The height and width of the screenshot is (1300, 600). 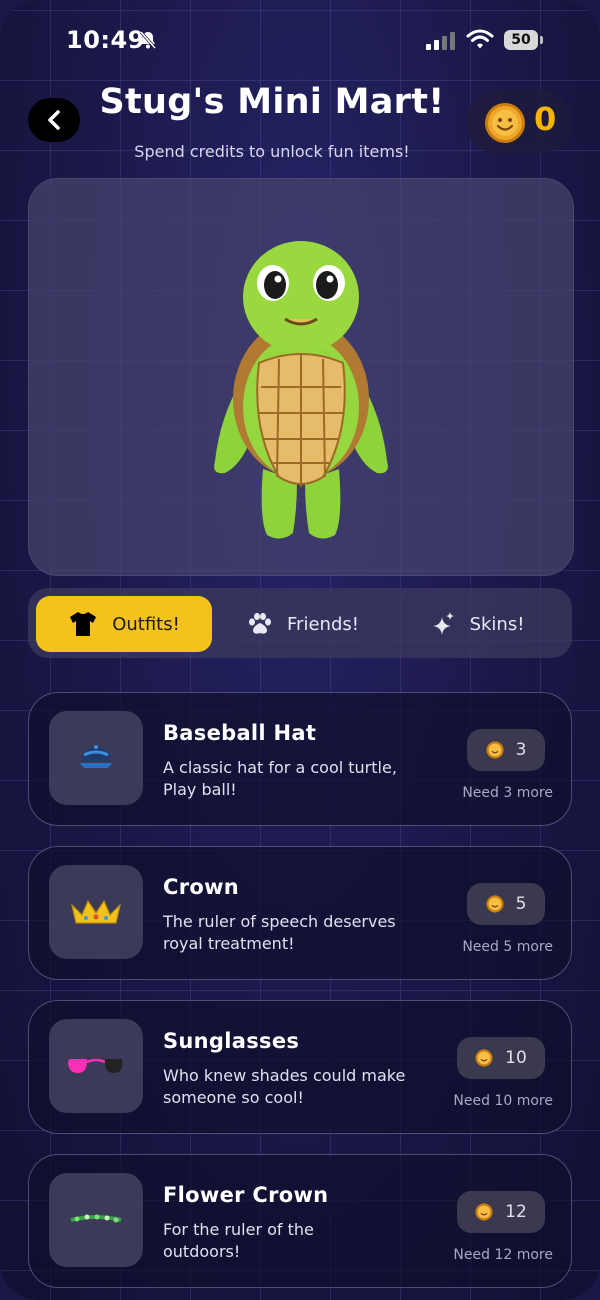 What do you see at coordinates (521, 40) in the screenshot?
I see `battery-icon: 50` at bounding box center [521, 40].